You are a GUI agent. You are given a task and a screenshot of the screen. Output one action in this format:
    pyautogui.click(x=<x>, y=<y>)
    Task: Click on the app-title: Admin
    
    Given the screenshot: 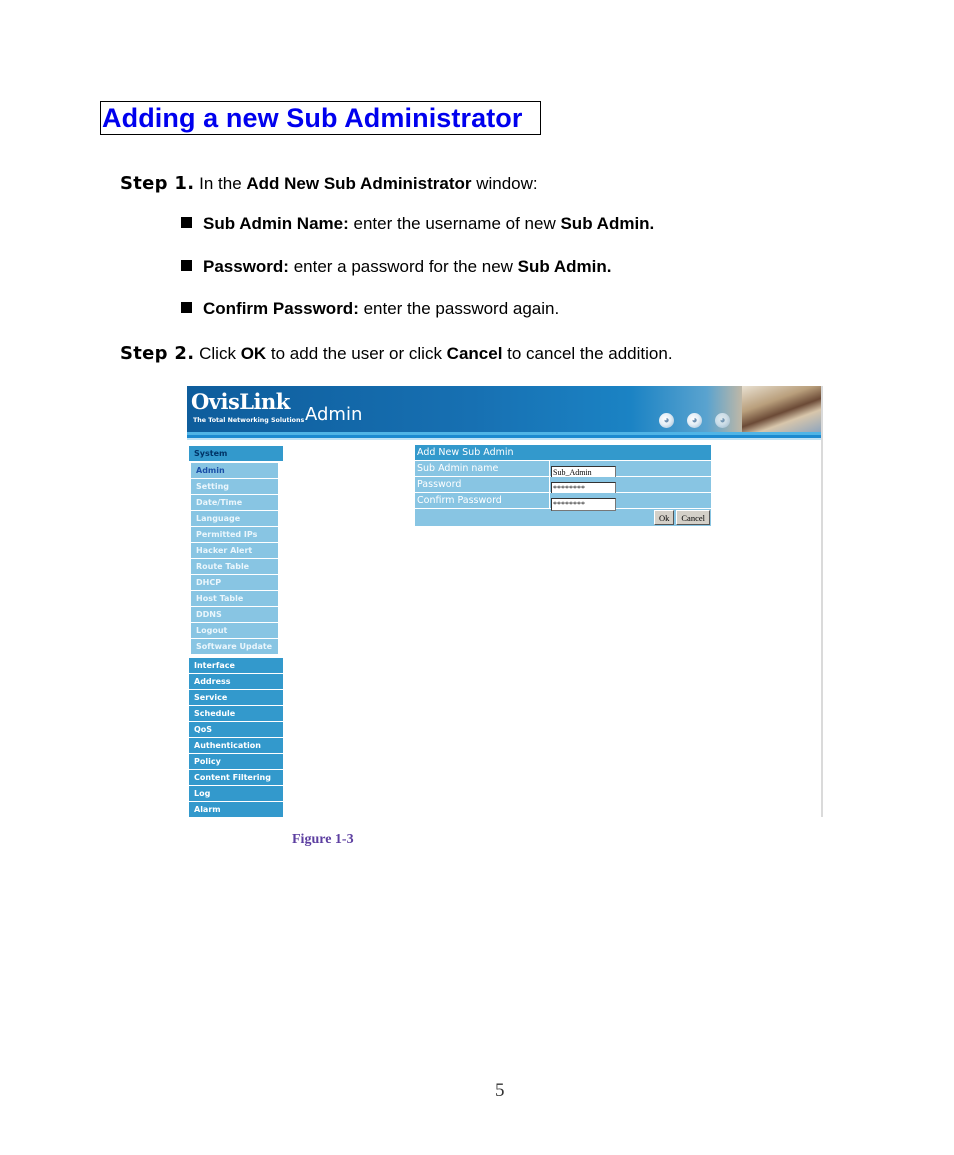 What is the action you would take?
    pyautogui.click(x=334, y=414)
    